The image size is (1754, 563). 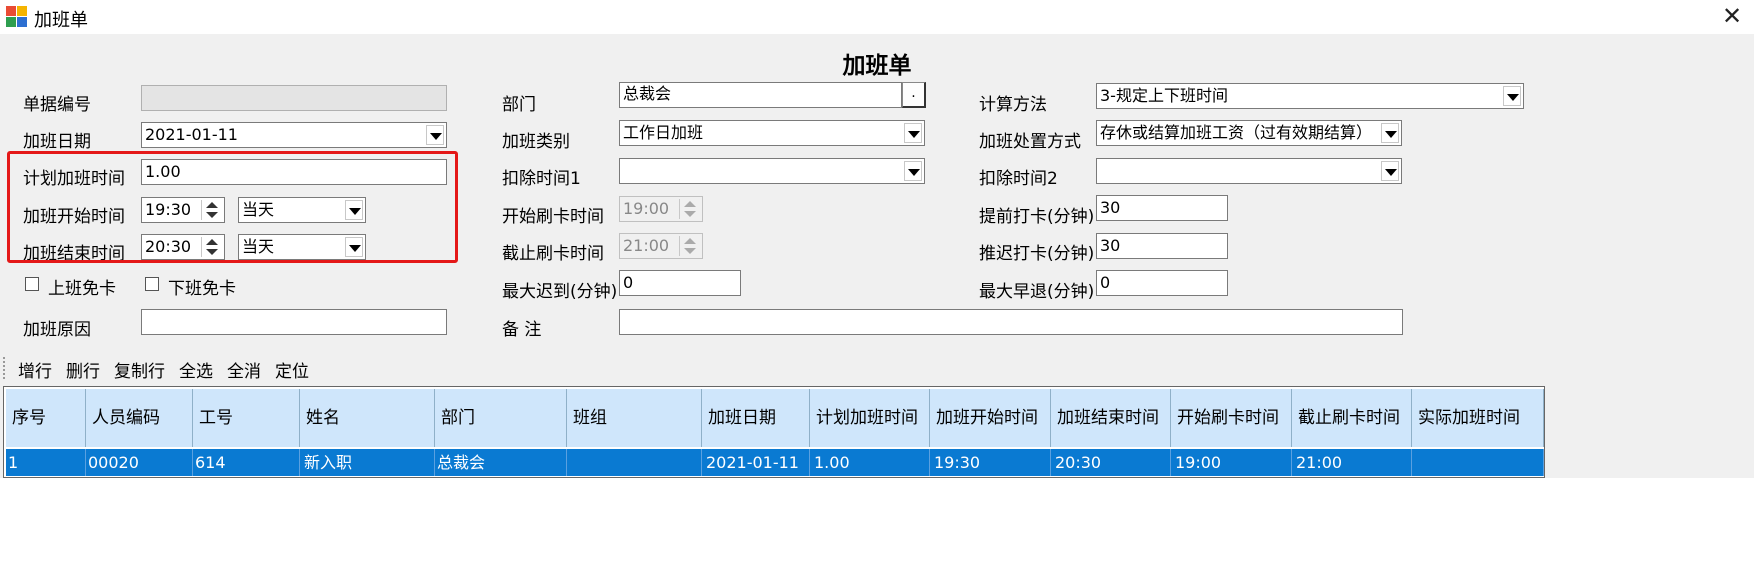 I want to click on deselect-all-button: 全消, so click(x=244, y=369).